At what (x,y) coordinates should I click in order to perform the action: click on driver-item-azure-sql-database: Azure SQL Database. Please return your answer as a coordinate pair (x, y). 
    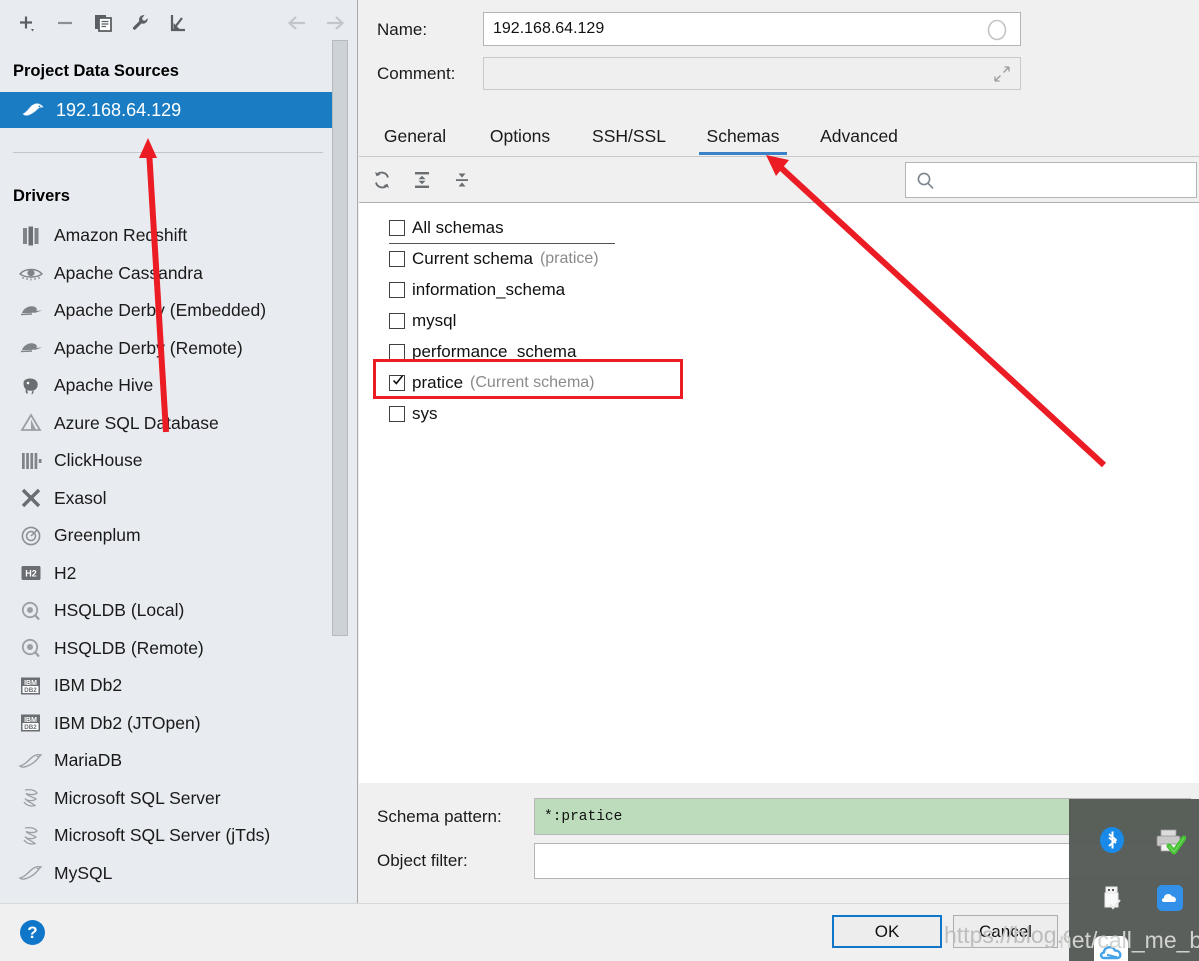
    Looking at the image, I should click on (168, 424).